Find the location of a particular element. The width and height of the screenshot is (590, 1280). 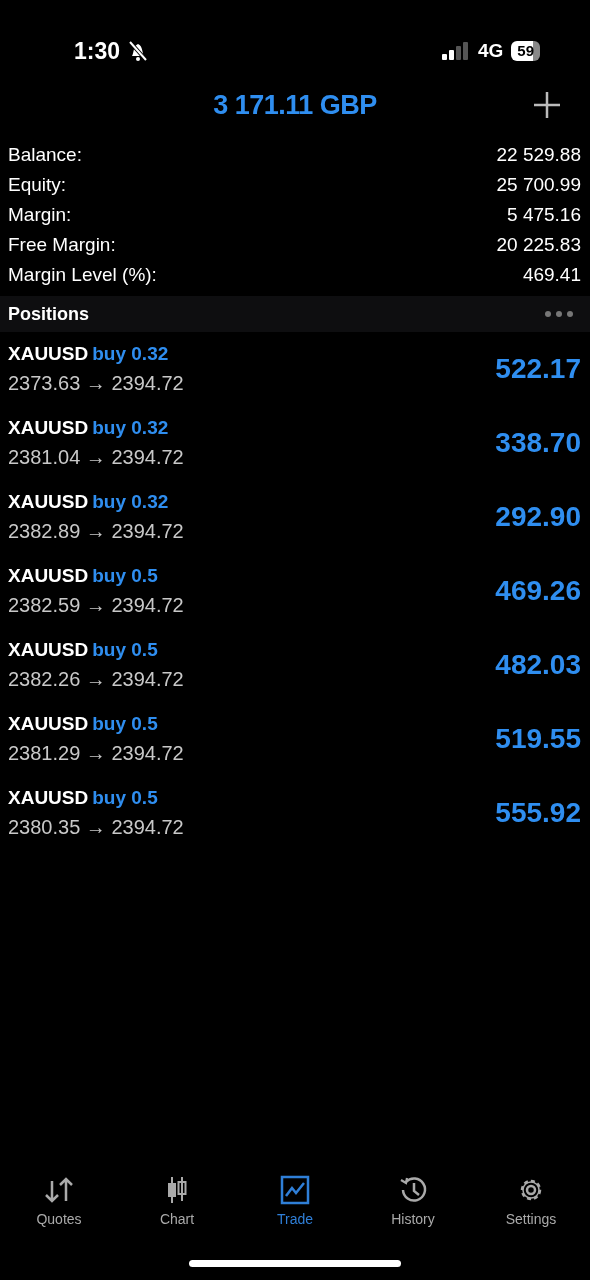

summary-label: Margin Level (%): is located at coordinates (82, 275).